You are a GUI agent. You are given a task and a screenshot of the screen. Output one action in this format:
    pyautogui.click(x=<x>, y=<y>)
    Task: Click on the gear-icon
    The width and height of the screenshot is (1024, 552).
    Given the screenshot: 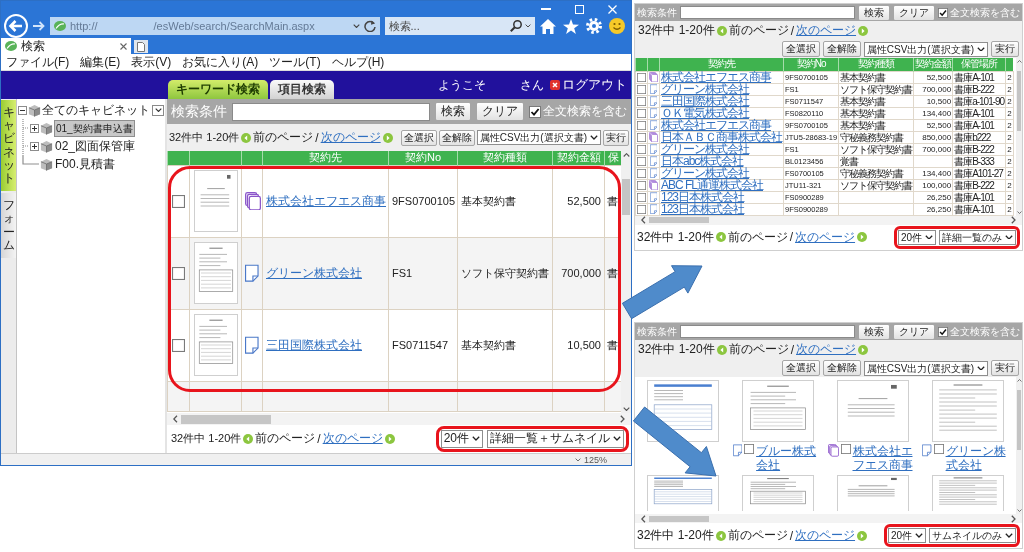 What is the action you would take?
    pyautogui.click(x=594, y=26)
    